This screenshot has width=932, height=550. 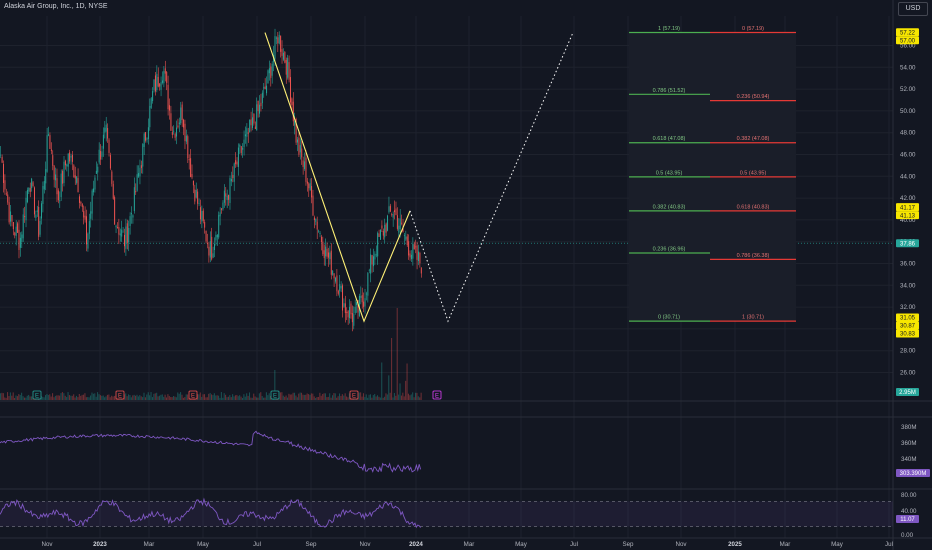 What do you see at coordinates (753, 29) in the screenshot?
I see `fib-label-right: 0 (57.19)` at bounding box center [753, 29].